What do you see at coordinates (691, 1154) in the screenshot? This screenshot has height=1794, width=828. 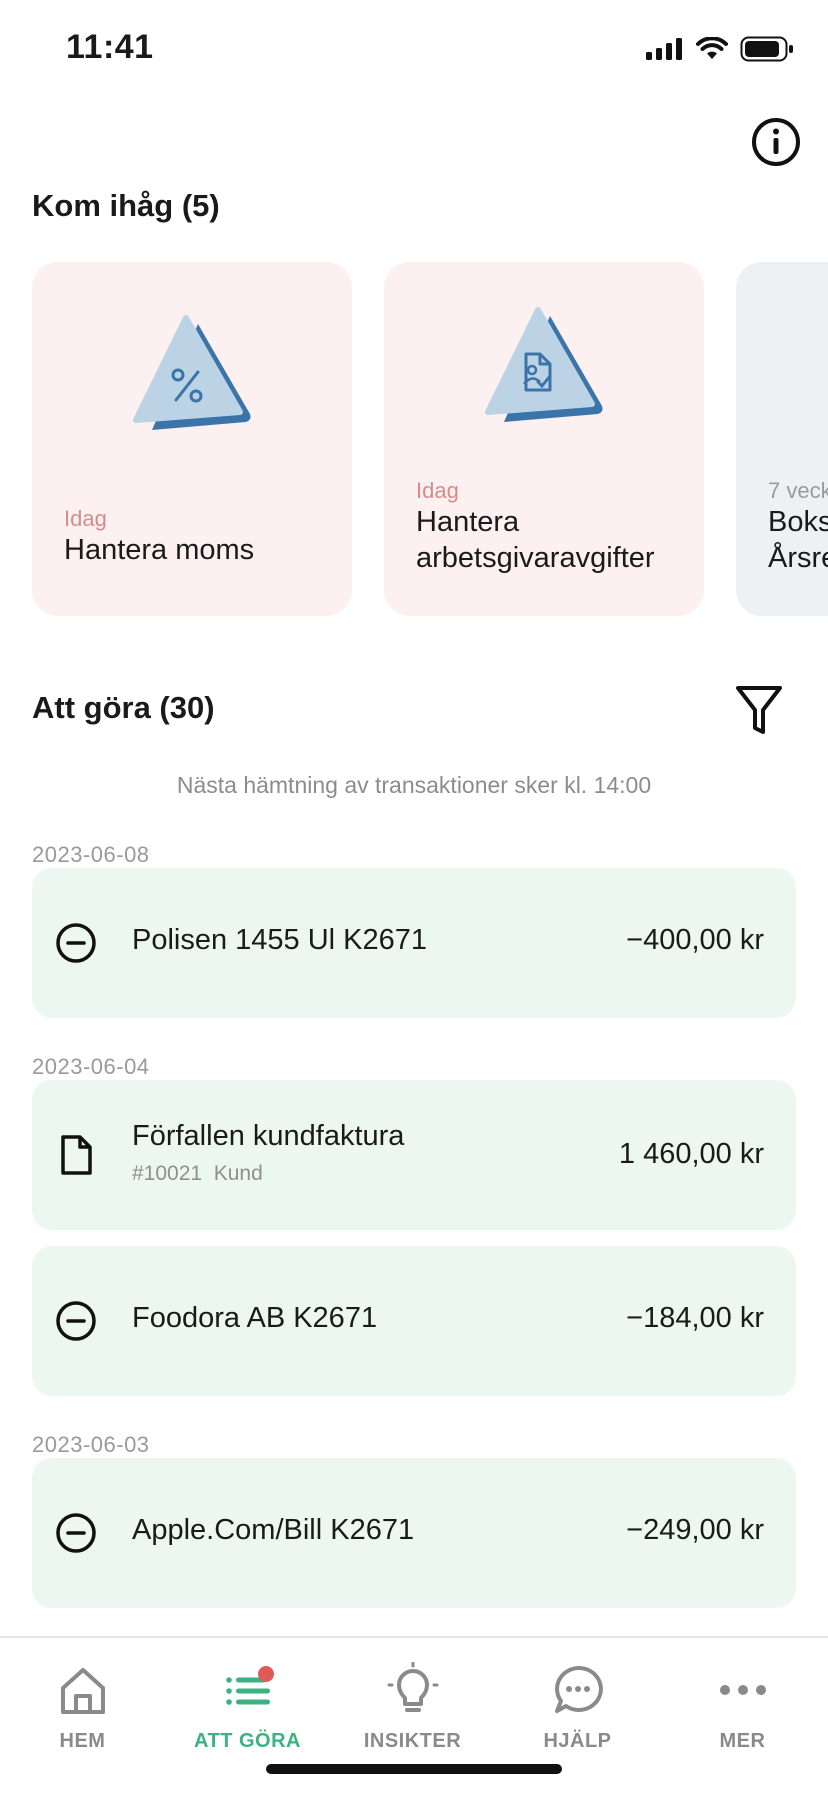 I see `invoice-amount: 1 460,00 kr` at bounding box center [691, 1154].